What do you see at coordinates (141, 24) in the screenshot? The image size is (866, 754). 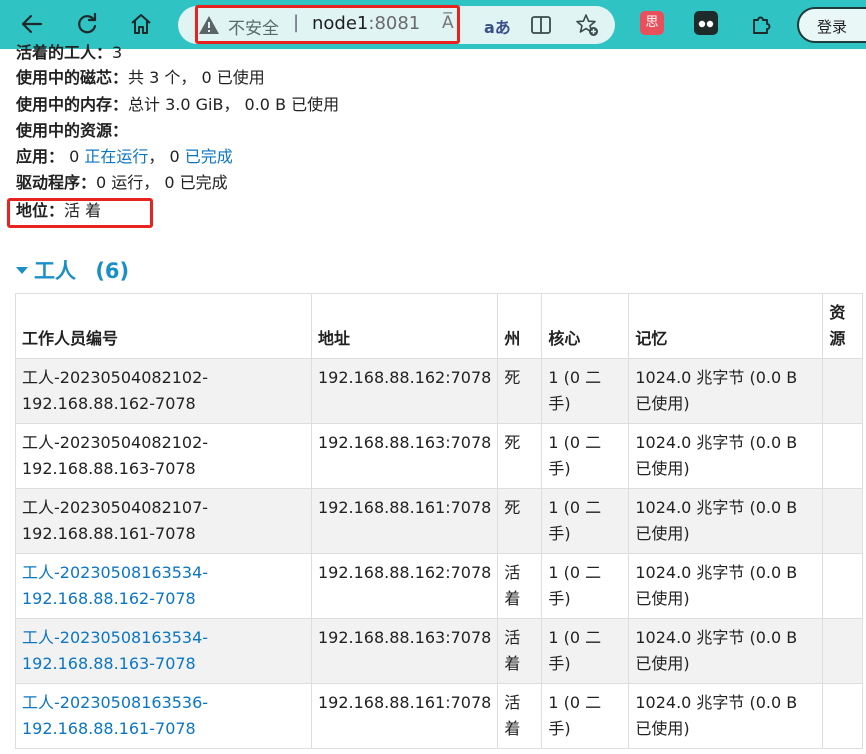 I see `home-icon` at bounding box center [141, 24].